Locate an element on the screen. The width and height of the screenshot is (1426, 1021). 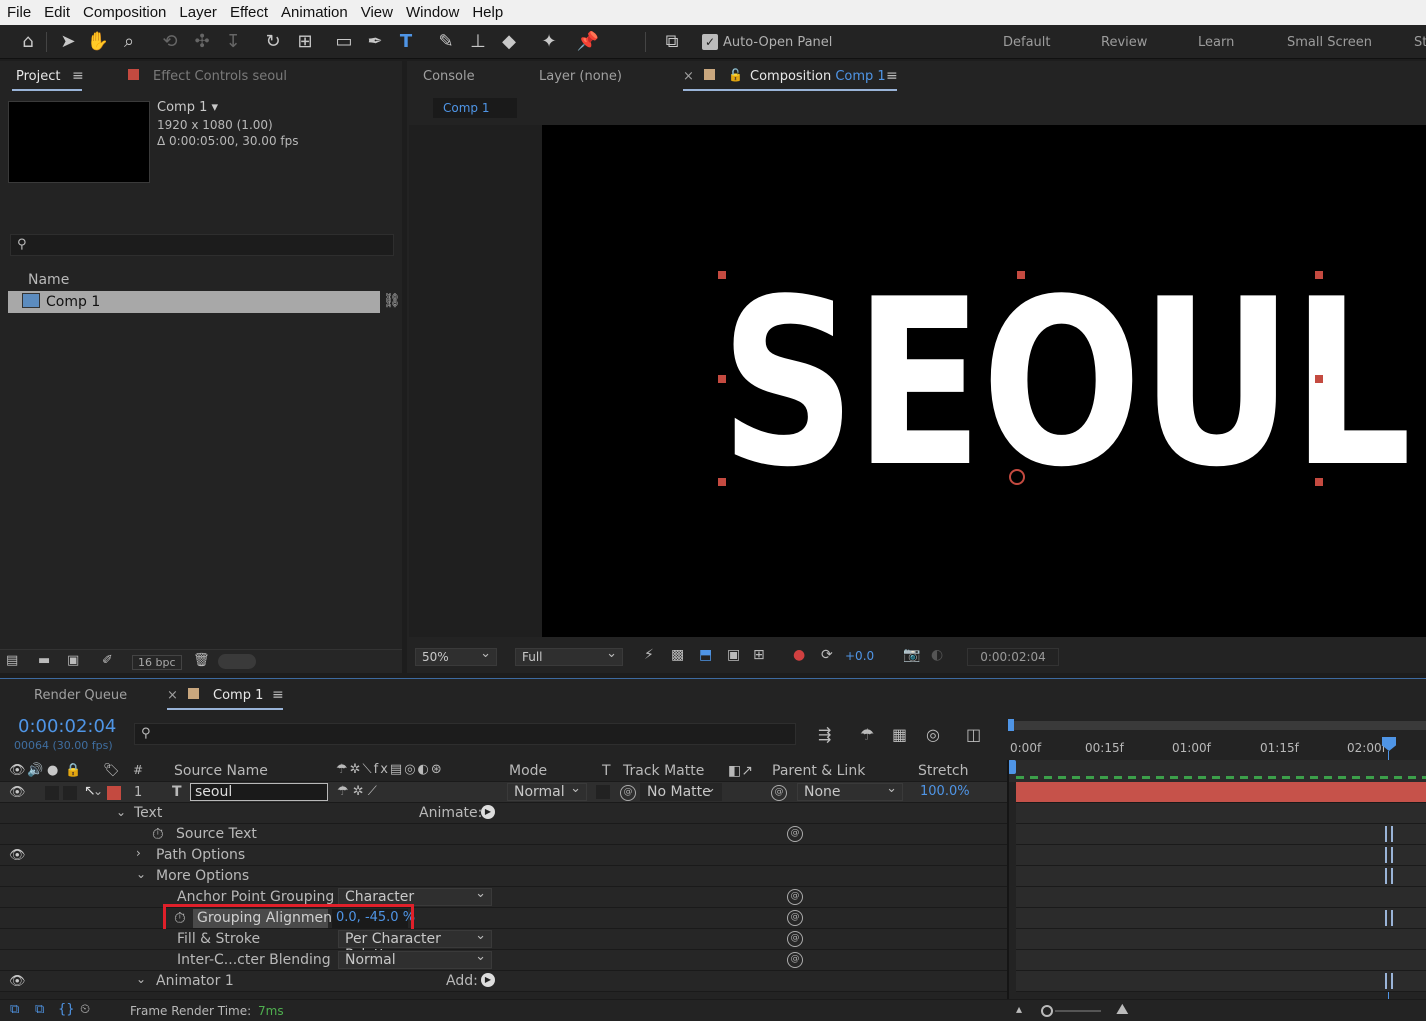
column-stretch: Stretch is located at coordinates (943, 771).